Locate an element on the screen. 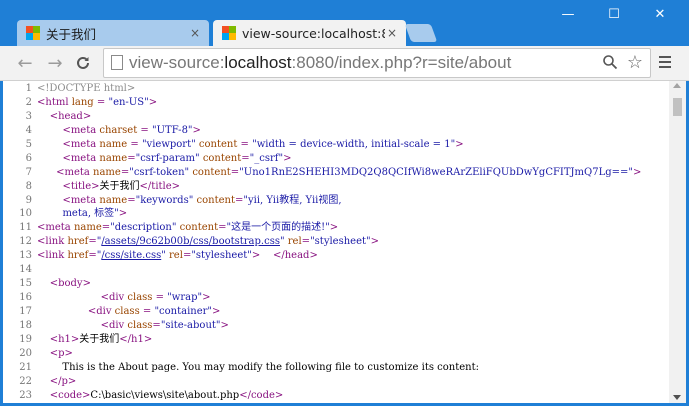 This screenshot has width=689, height=406. line-source: </p> is located at coordinates (63, 381).